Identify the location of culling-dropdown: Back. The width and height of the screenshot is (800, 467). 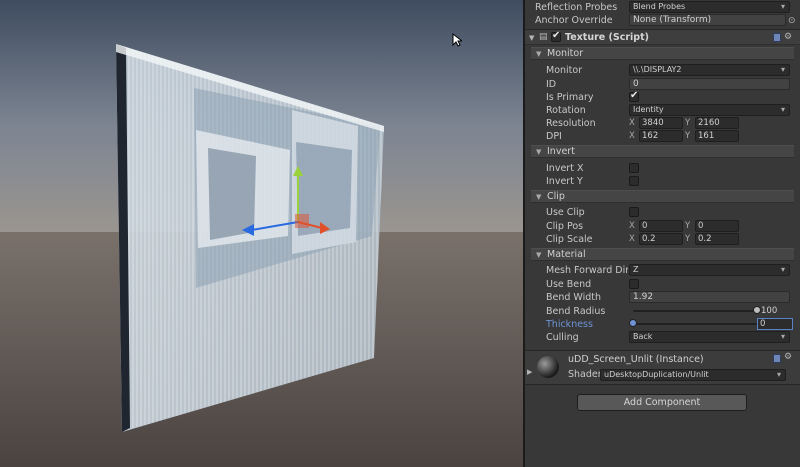
(709, 337).